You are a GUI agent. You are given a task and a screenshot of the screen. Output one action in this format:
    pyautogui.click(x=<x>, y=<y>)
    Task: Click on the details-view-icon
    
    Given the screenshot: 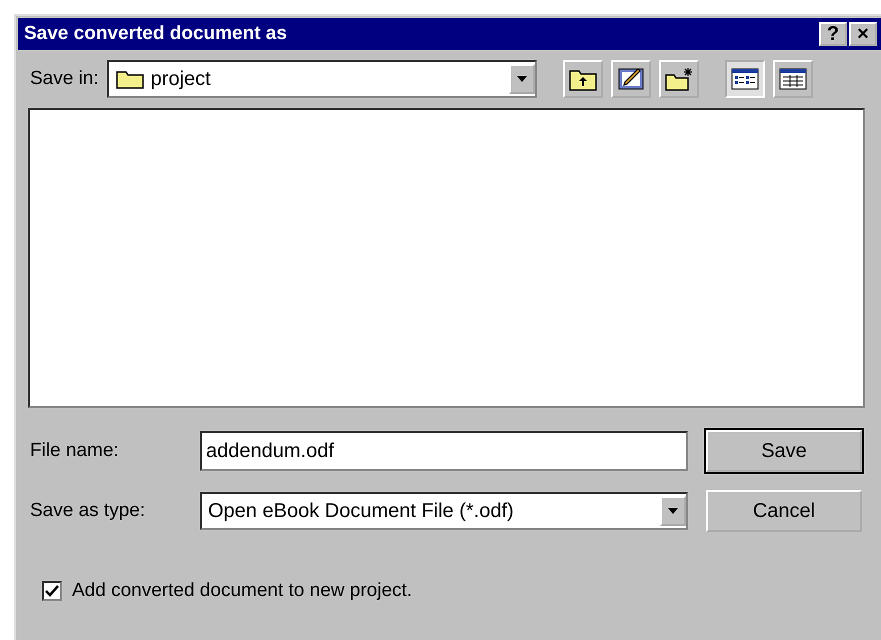 What is the action you would take?
    pyautogui.click(x=793, y=79)
    